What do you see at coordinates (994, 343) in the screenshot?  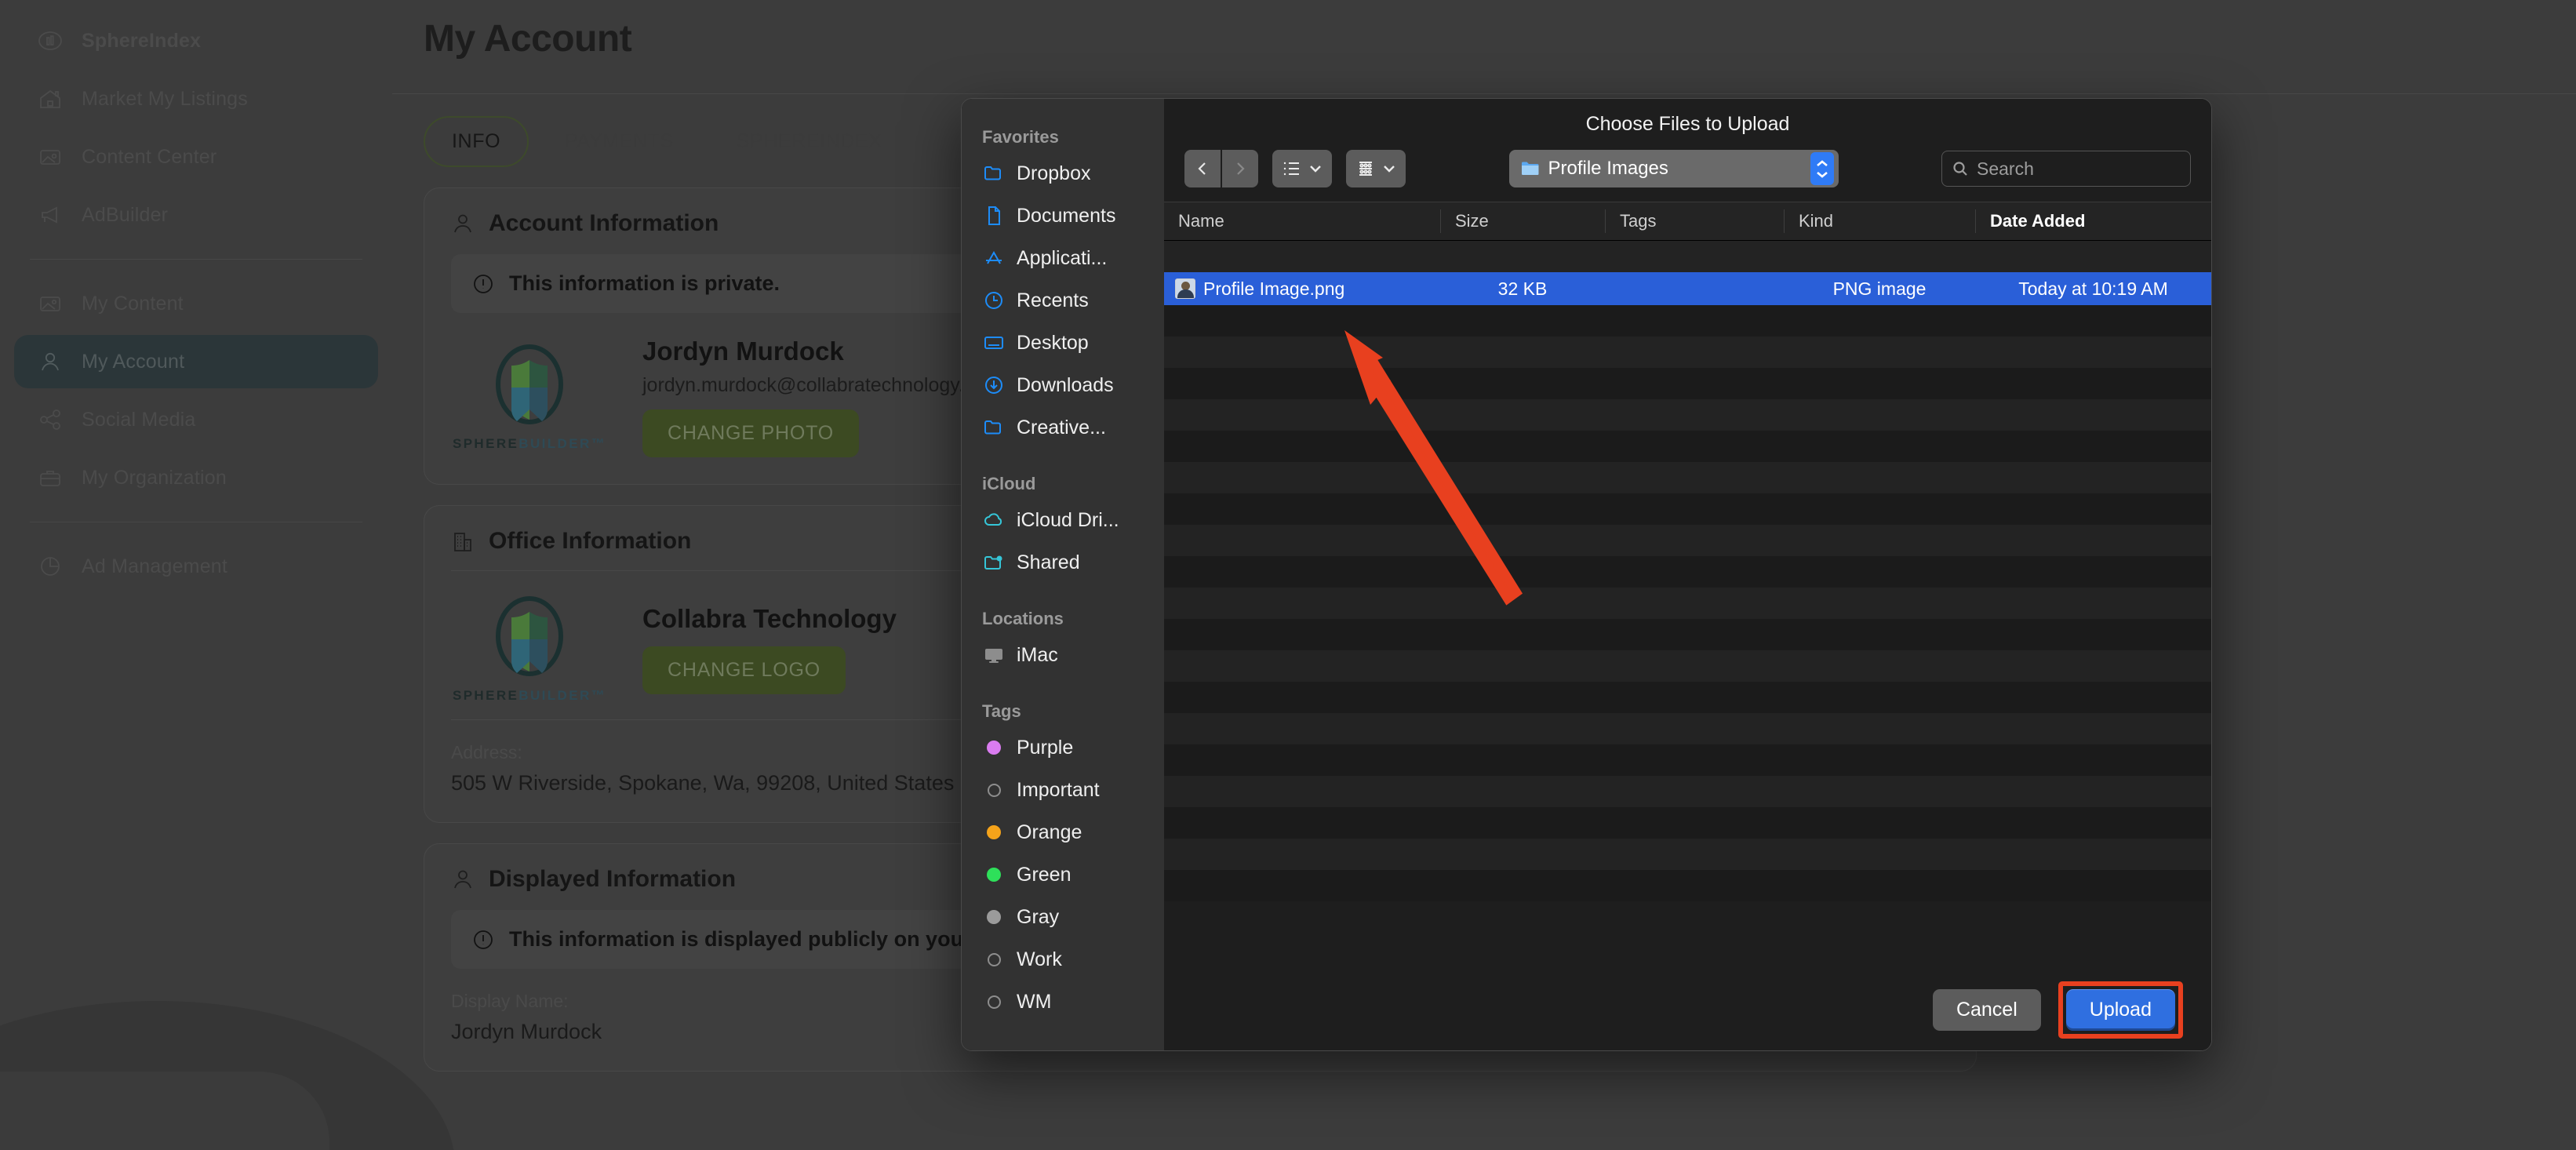 I see `desktop-icon` at bounding box center [994, 343].